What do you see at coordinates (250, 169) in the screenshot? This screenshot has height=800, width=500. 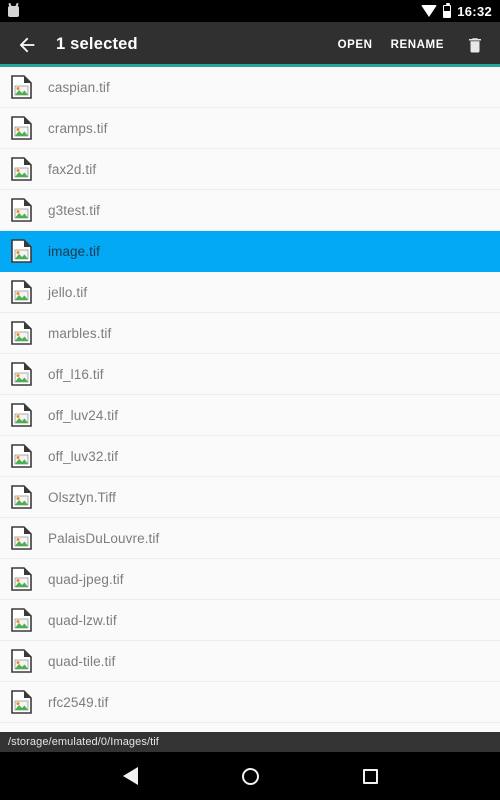 I see `file-list-item: fax2d.tif` at bounding box center [250, 169].